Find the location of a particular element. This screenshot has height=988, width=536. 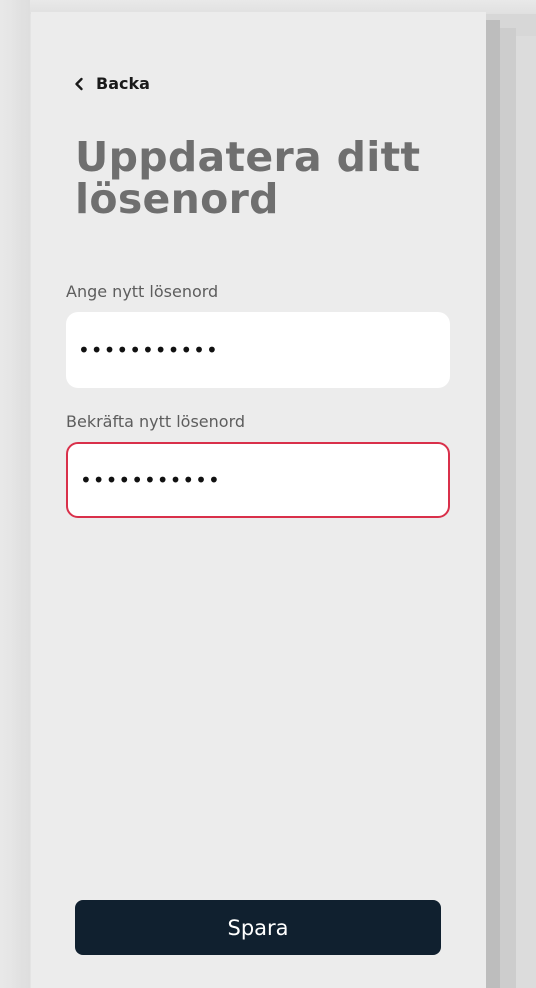

page-title: Uppdatera ditt lösenord is located at coordinates (248, 178).